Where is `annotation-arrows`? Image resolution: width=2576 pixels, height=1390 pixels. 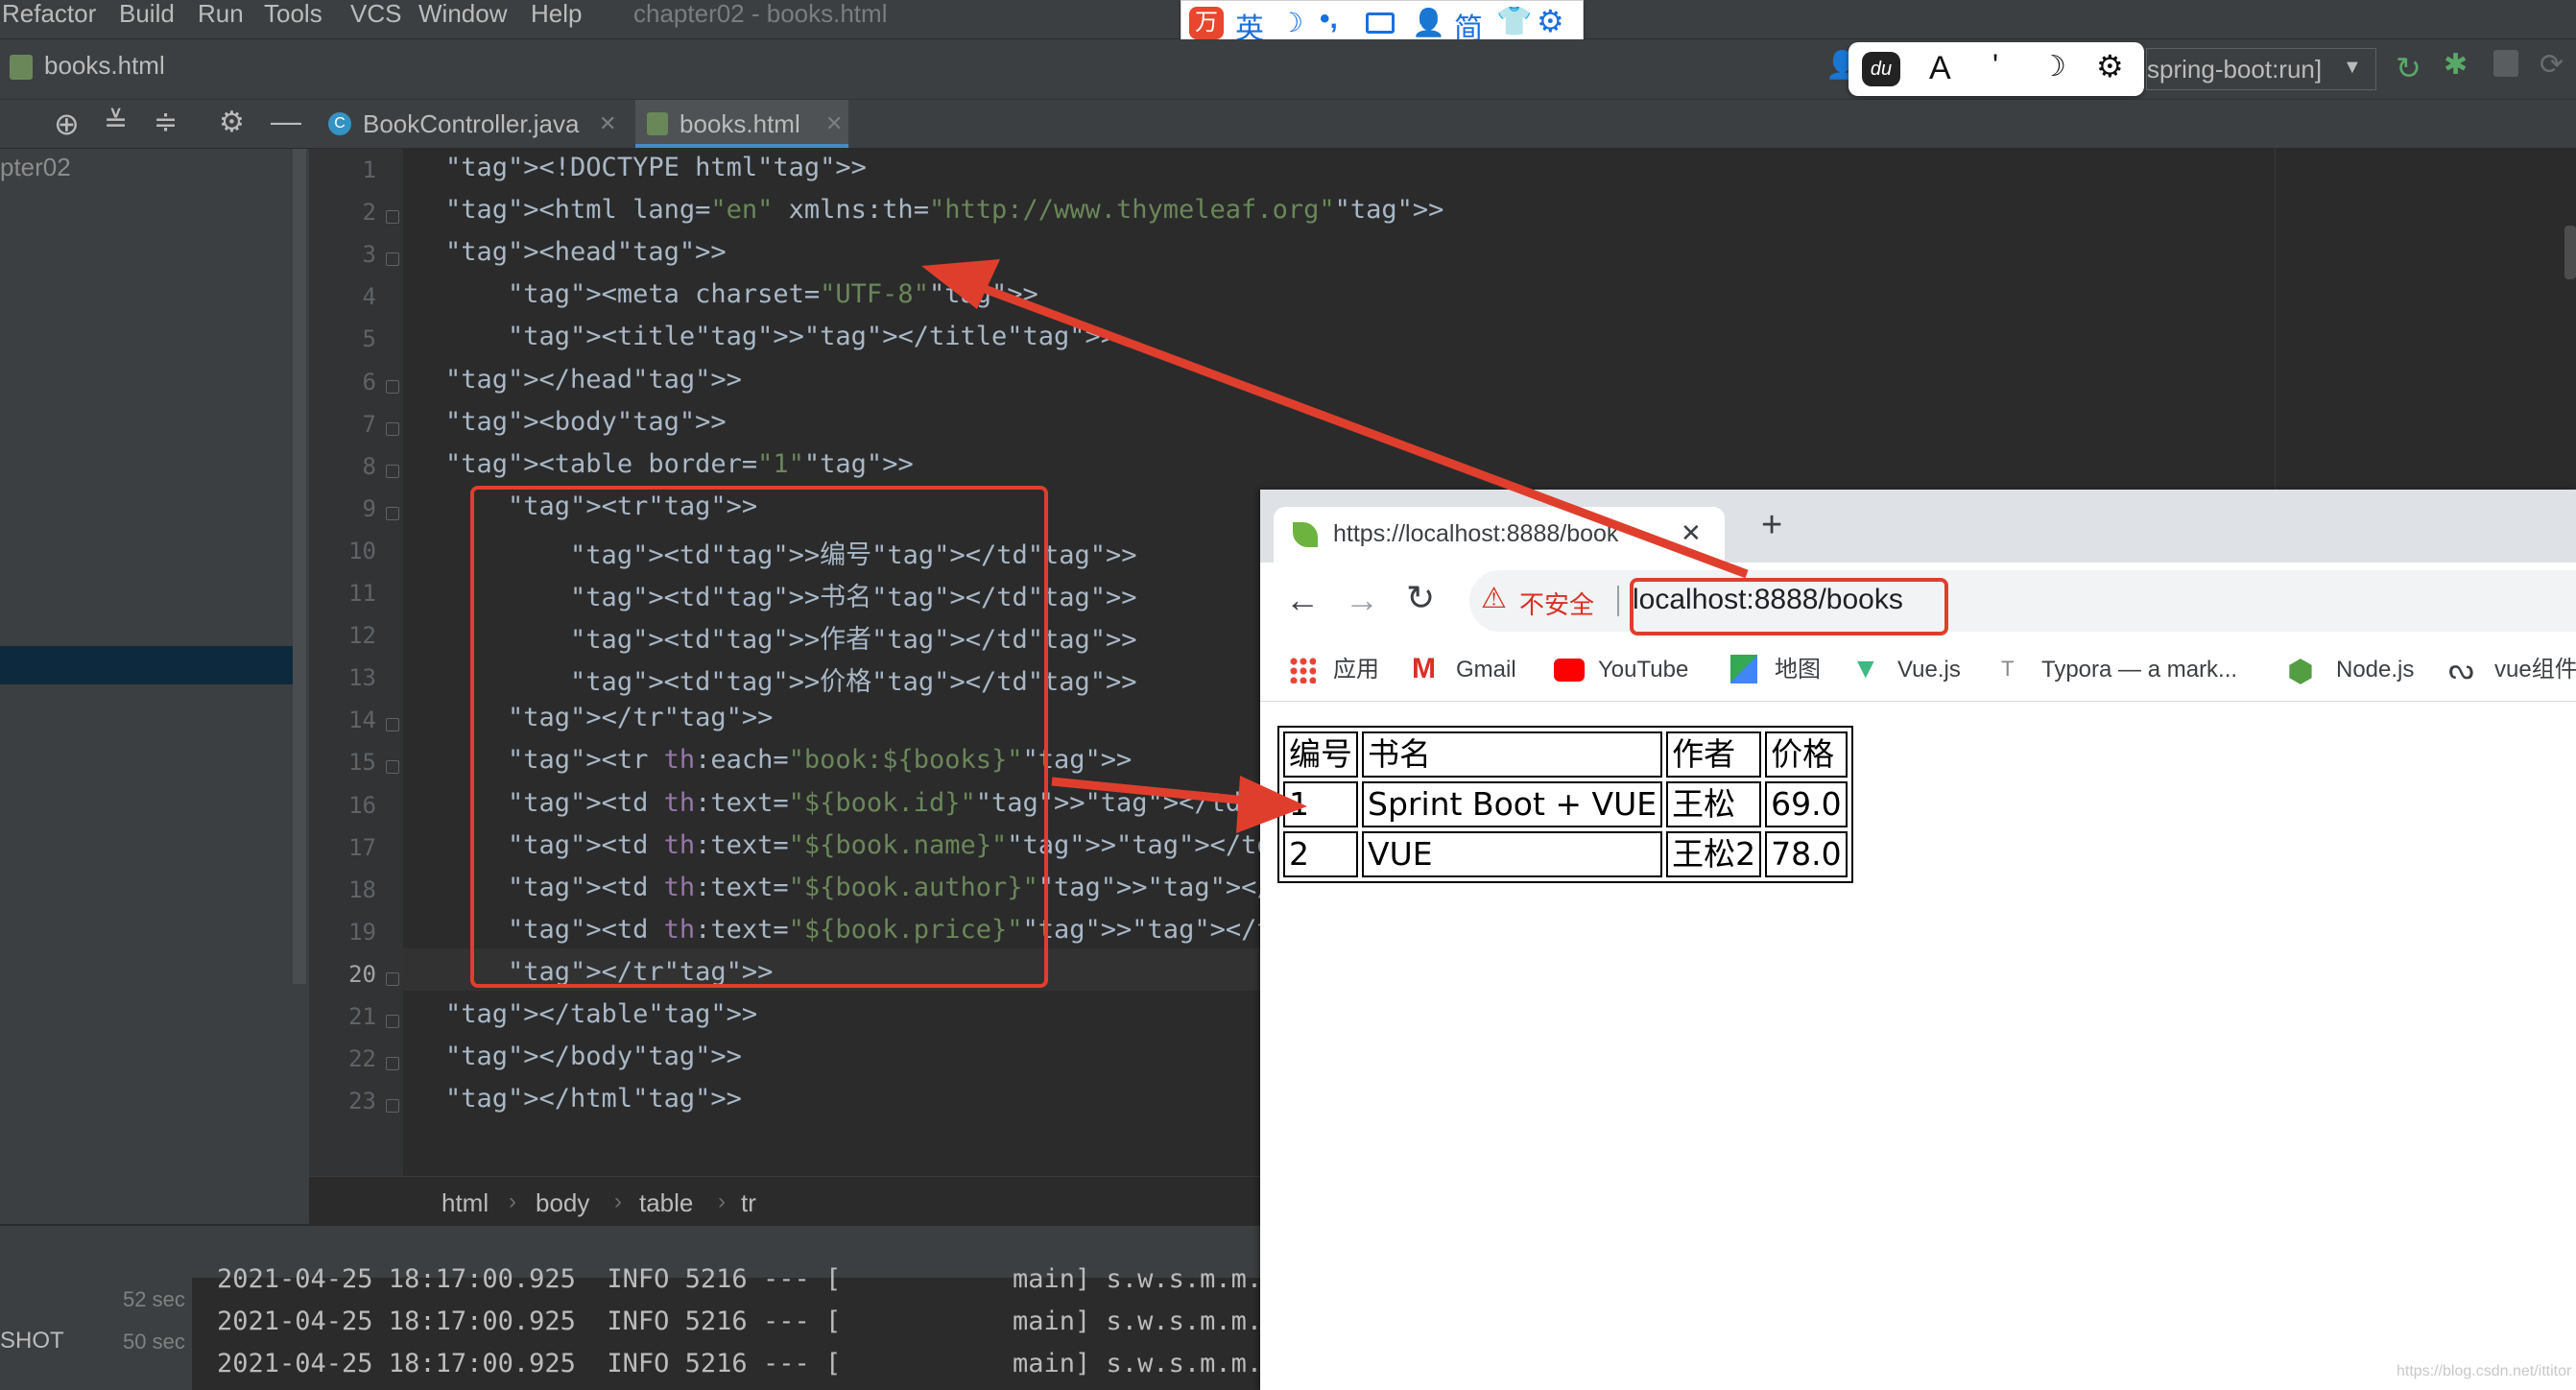 annotation-arrows is located at coordinates (1335, 546).